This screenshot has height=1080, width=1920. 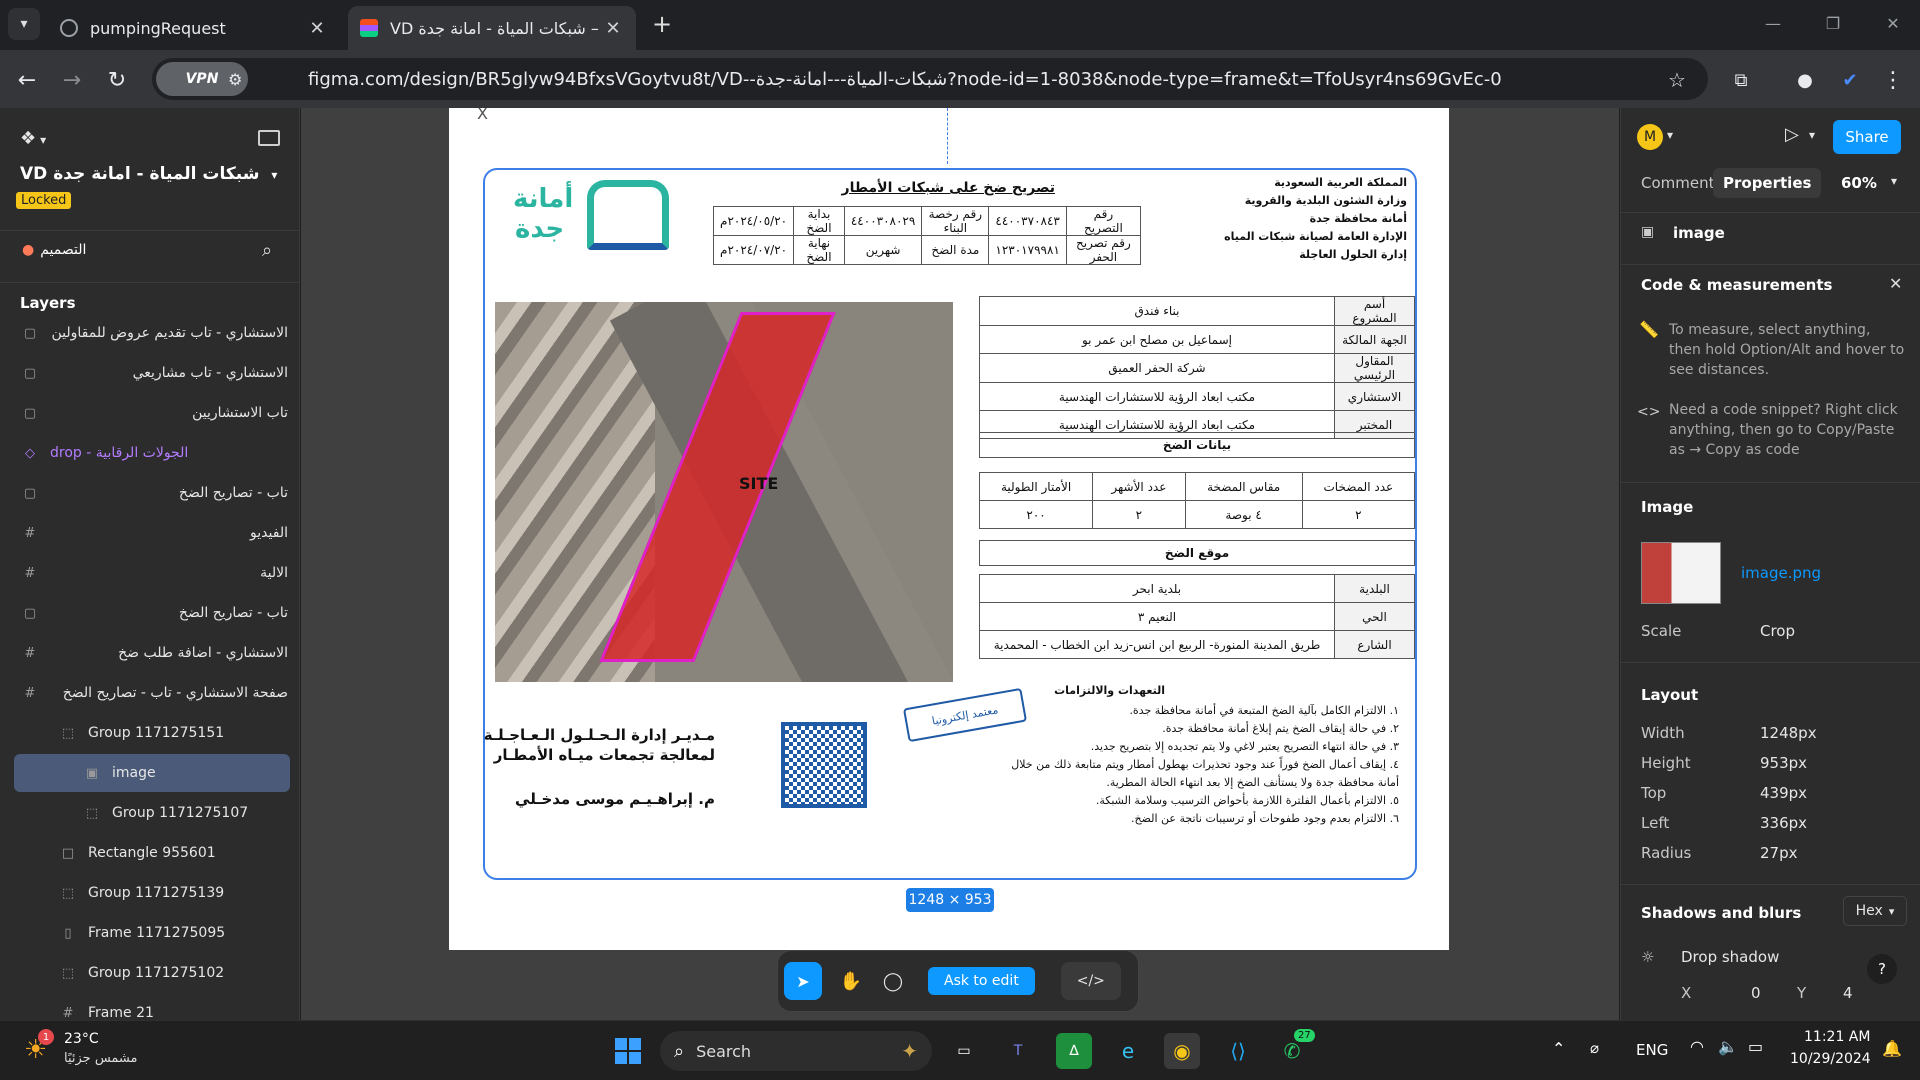 What do you see at coordinates (803, 981) in the screenshot?
I see `move-tool-button: ➤` at bounding box center [803, 981].